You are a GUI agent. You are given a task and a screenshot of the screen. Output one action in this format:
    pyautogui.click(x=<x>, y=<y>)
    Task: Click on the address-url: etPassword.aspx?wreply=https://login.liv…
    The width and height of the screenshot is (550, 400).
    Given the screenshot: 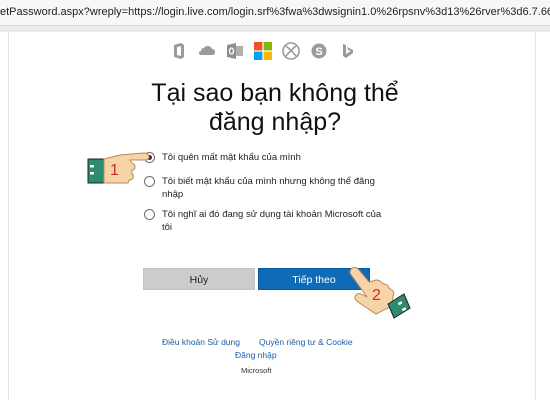 What is the action you would take?
    pyautogui.click(x=275, y=12)
    